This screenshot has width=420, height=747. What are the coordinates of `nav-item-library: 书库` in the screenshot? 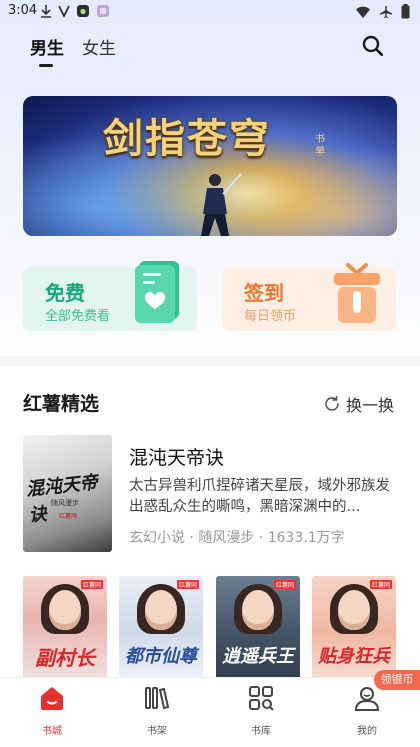 It's located at (261, 710).